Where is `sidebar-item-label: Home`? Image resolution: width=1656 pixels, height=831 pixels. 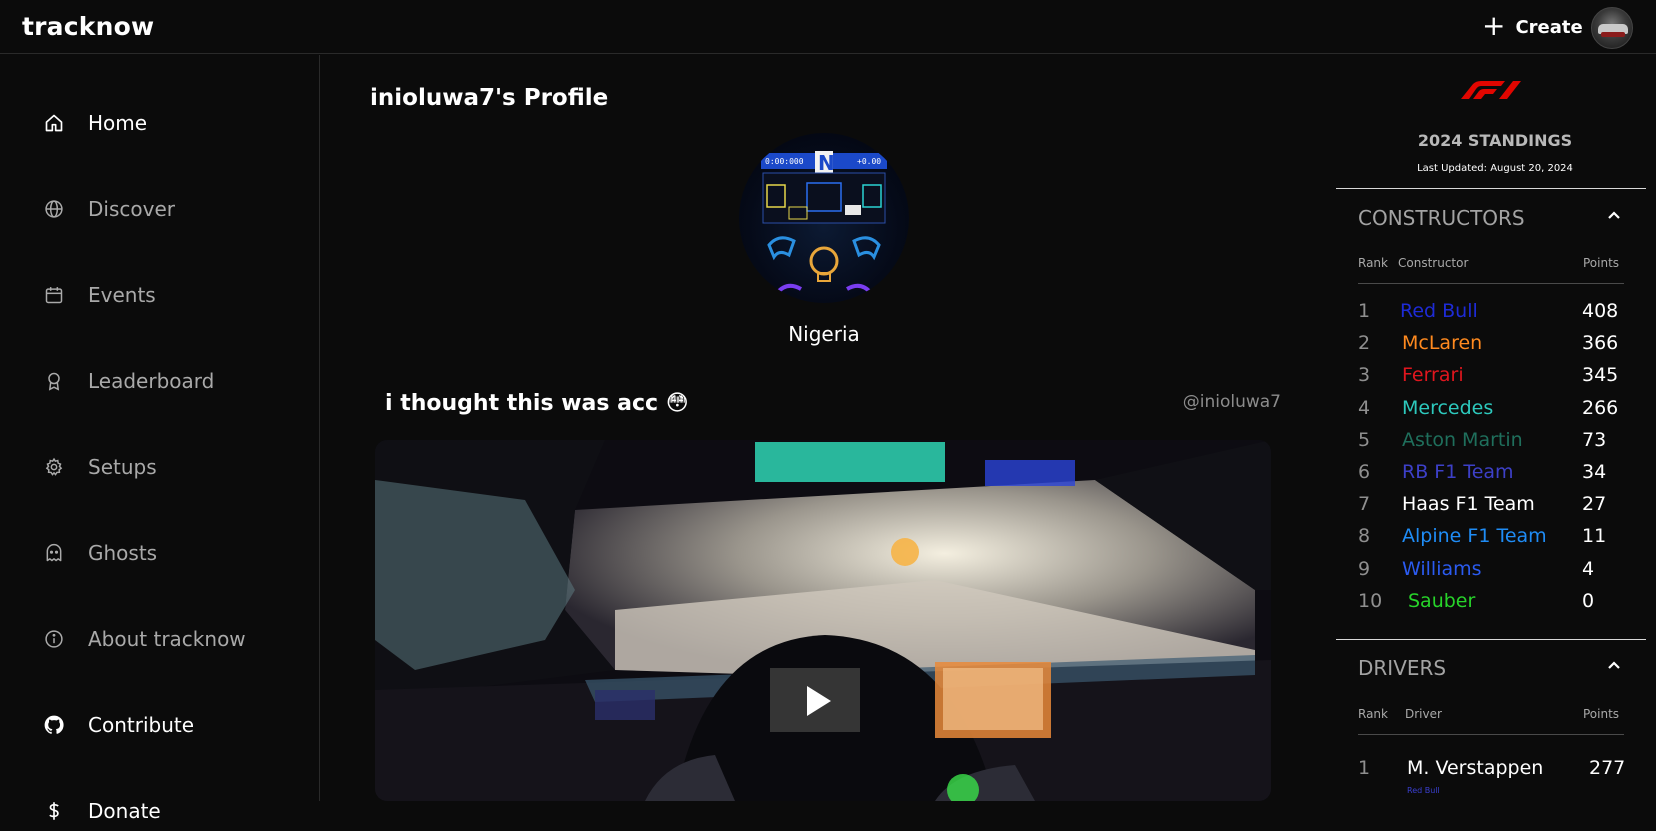 sidebar-item-label: Home is located at coordinates (118, 123).